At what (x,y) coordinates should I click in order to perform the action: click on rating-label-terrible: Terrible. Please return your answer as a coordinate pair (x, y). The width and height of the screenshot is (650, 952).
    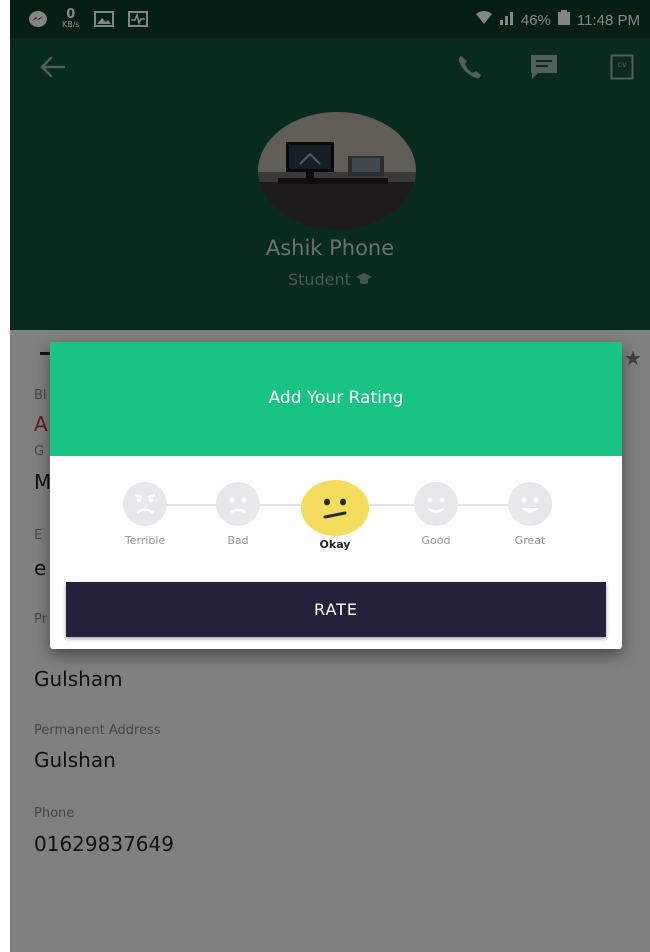
    Looking at the image, I should click on (145, 540).